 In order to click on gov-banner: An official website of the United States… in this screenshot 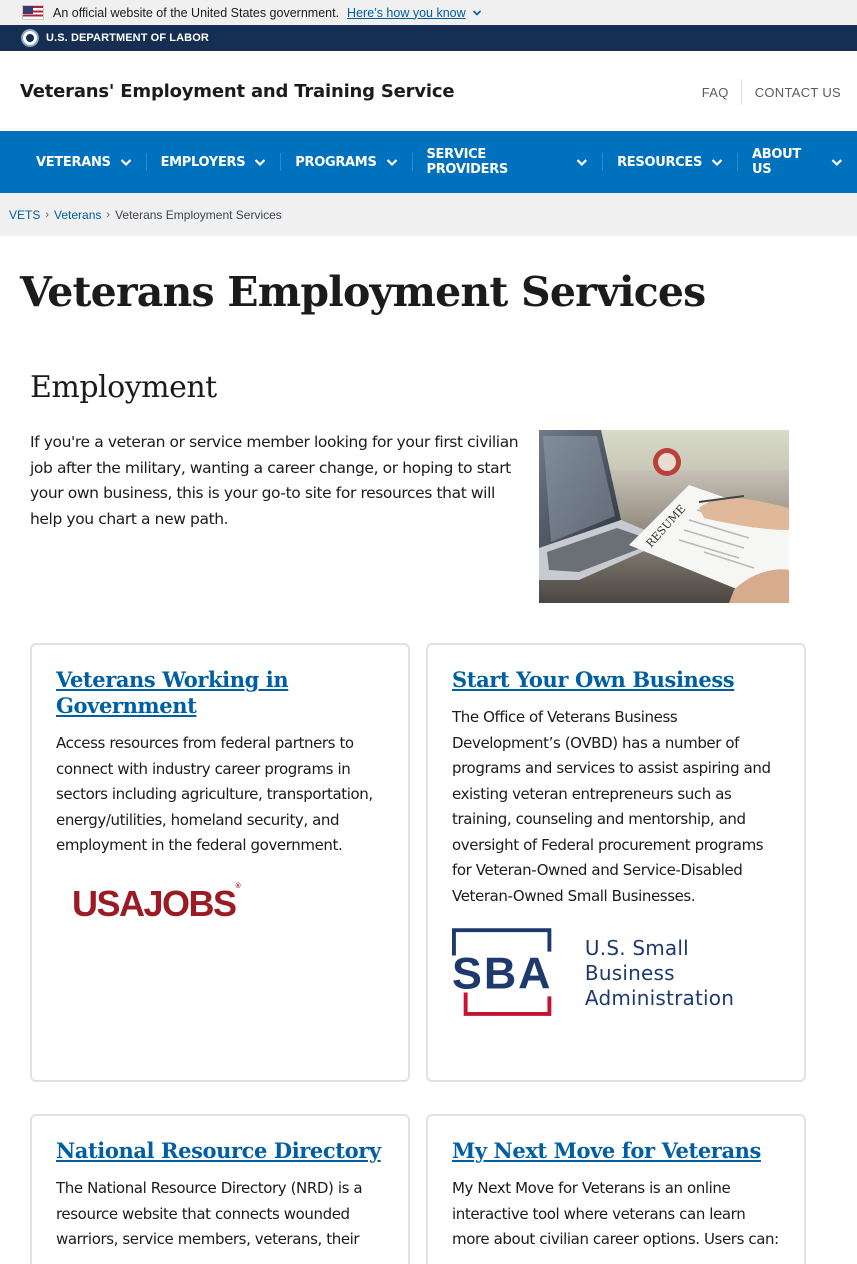, I will do `click(428, 12)`.